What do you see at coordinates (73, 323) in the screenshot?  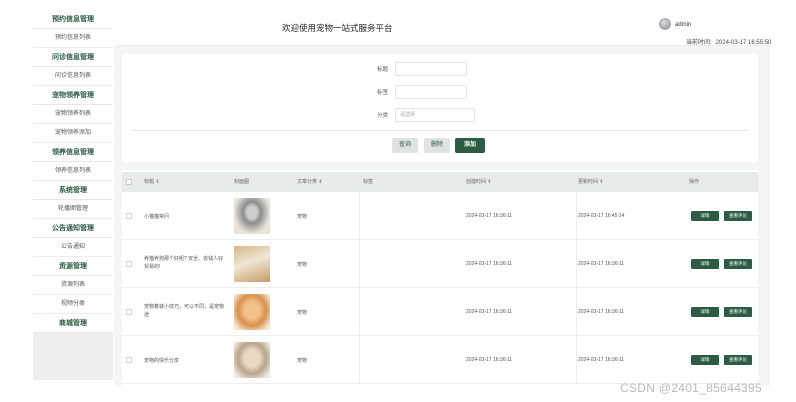 I see `nav-group-mall: 商城管理` at bounding box center [73, 323].